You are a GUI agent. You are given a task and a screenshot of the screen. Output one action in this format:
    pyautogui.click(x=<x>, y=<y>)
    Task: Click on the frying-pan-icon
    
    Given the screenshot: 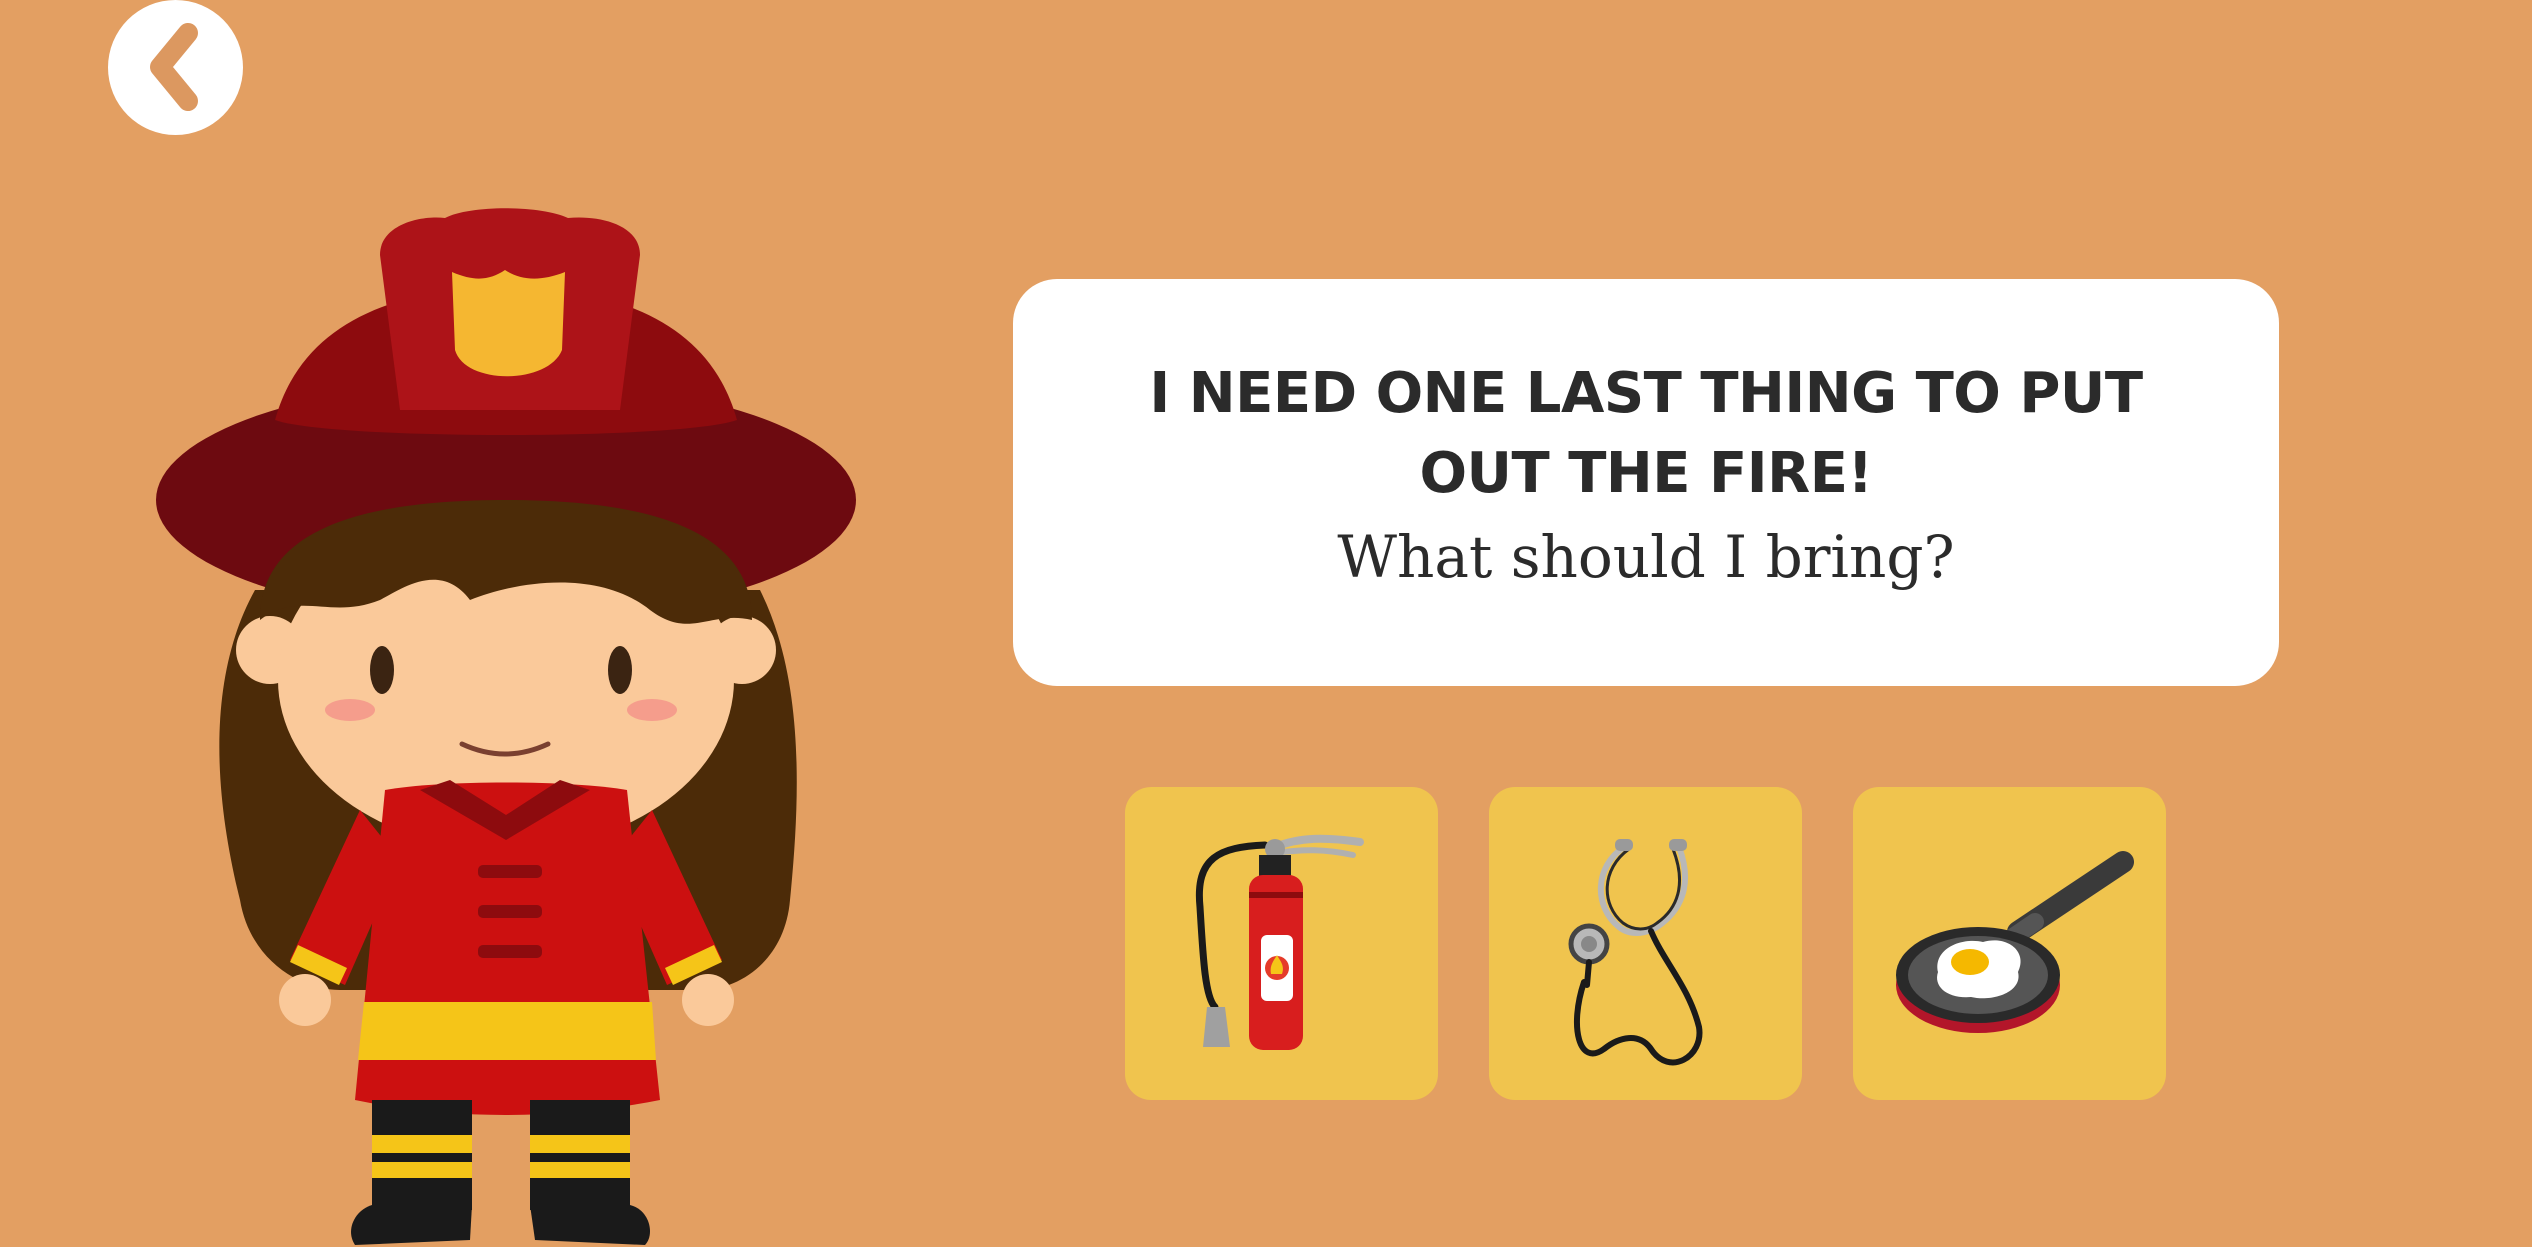 What is the action you would take?
    pyautogui.click(x=2015, y=942)
    